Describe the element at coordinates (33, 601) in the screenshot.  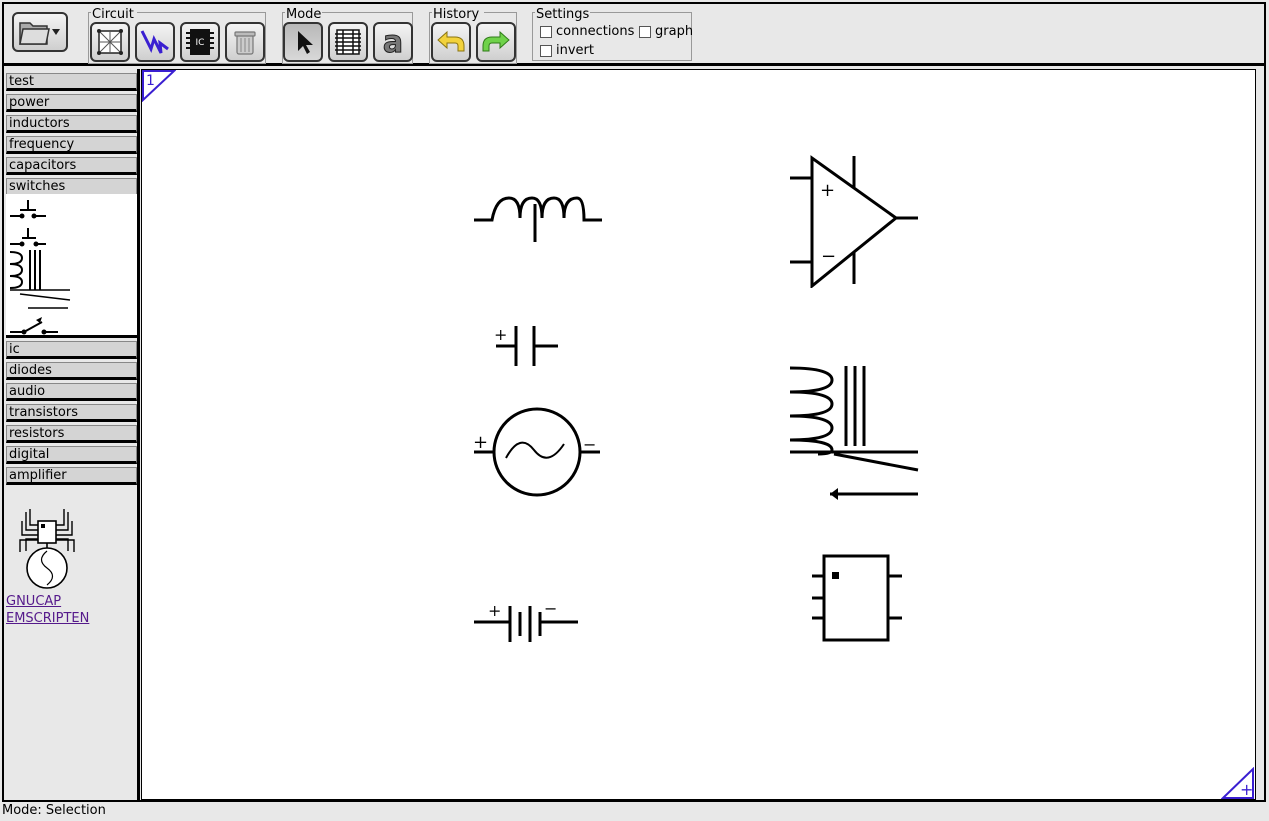
I see `gnucap-link: GNUCAP` at that location.